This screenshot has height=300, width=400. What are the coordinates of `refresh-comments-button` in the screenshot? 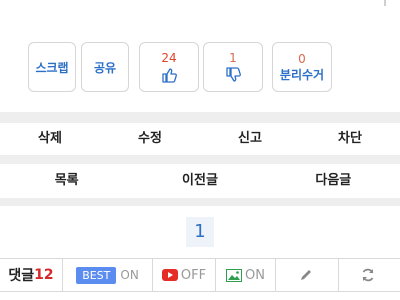 It's located at (369, 275).